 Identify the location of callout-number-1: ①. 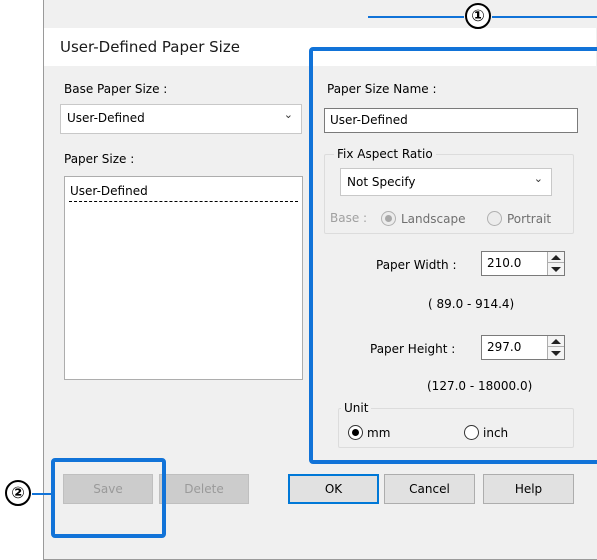
(478, 16).